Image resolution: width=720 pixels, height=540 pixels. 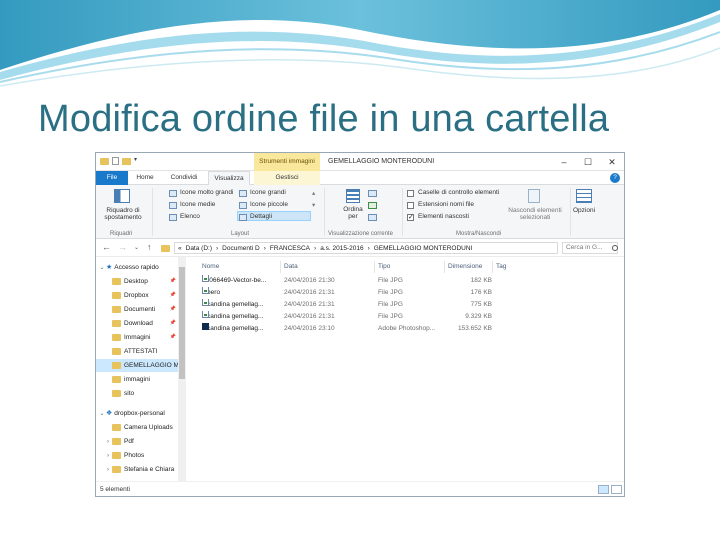 What do you see at coordinates (112, 178) in the screenshot?
I see `tab-file: File` at bounding box center [112, 178].